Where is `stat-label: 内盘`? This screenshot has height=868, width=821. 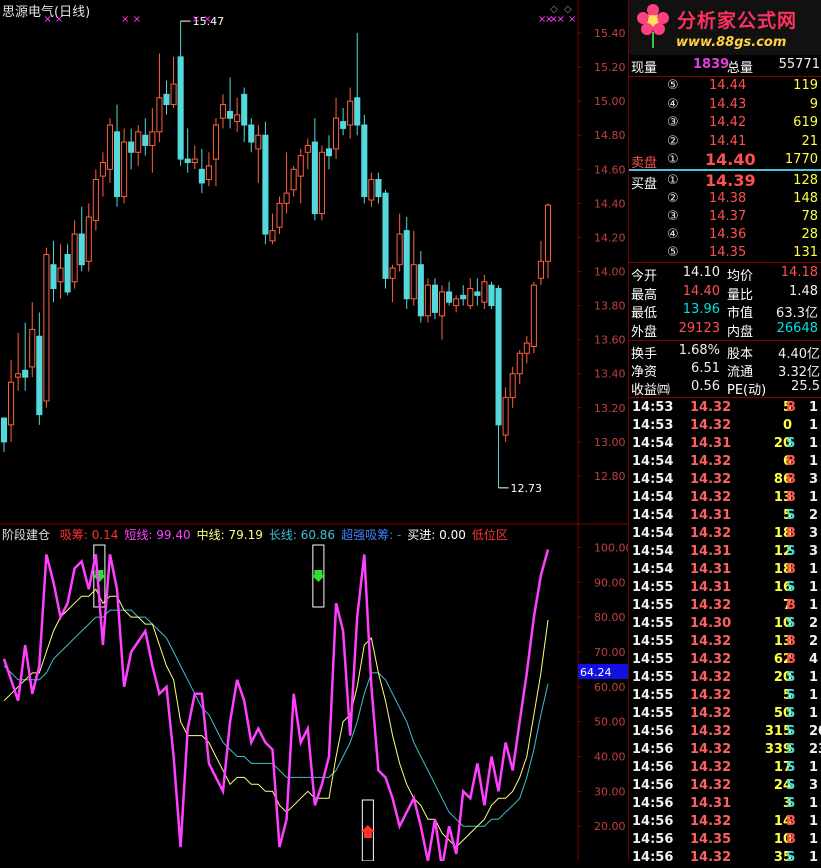
stat-label: 内盘 is located at coordinates (740, 332).